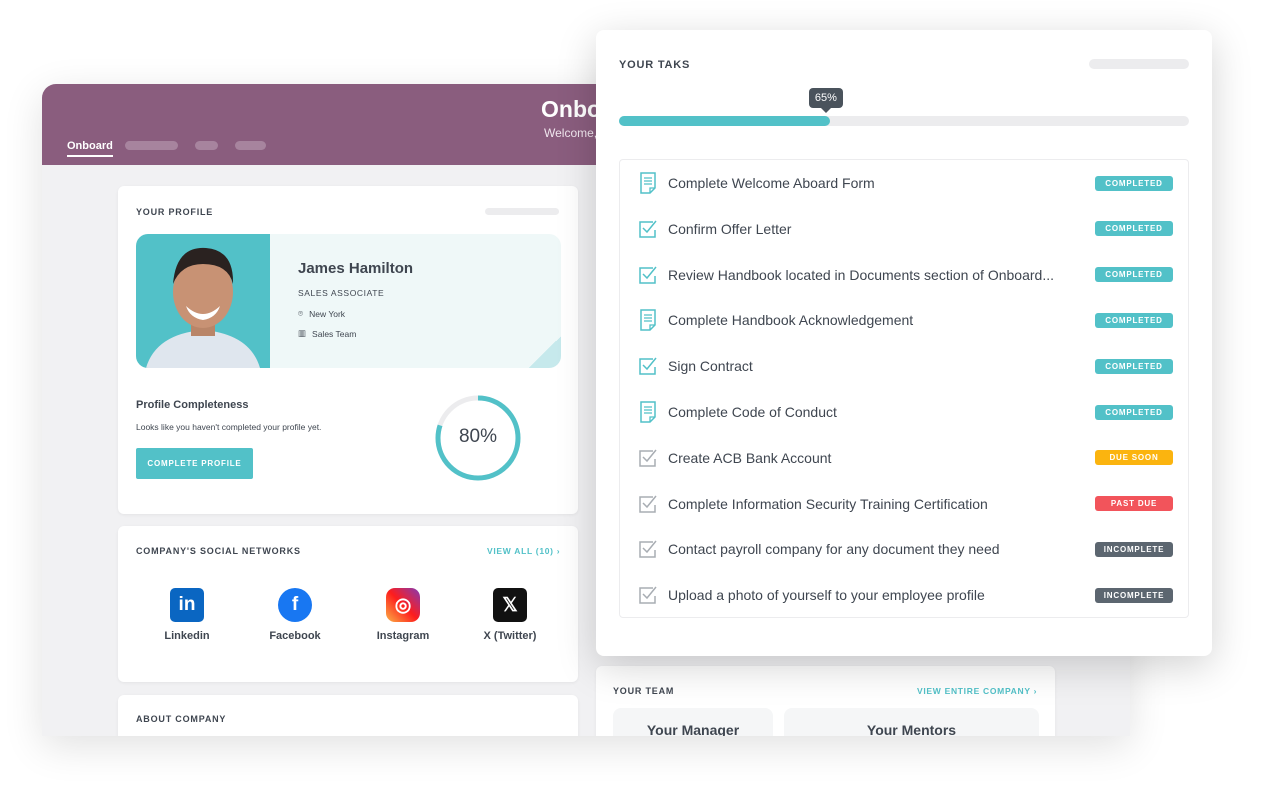 Image resolution: width=1262 pixels, height=798 pixels. What do you see at coordinates (825, 100) in the screenshot?
I see `progress-tooltip: 65%` at bounding box center [825, 100].